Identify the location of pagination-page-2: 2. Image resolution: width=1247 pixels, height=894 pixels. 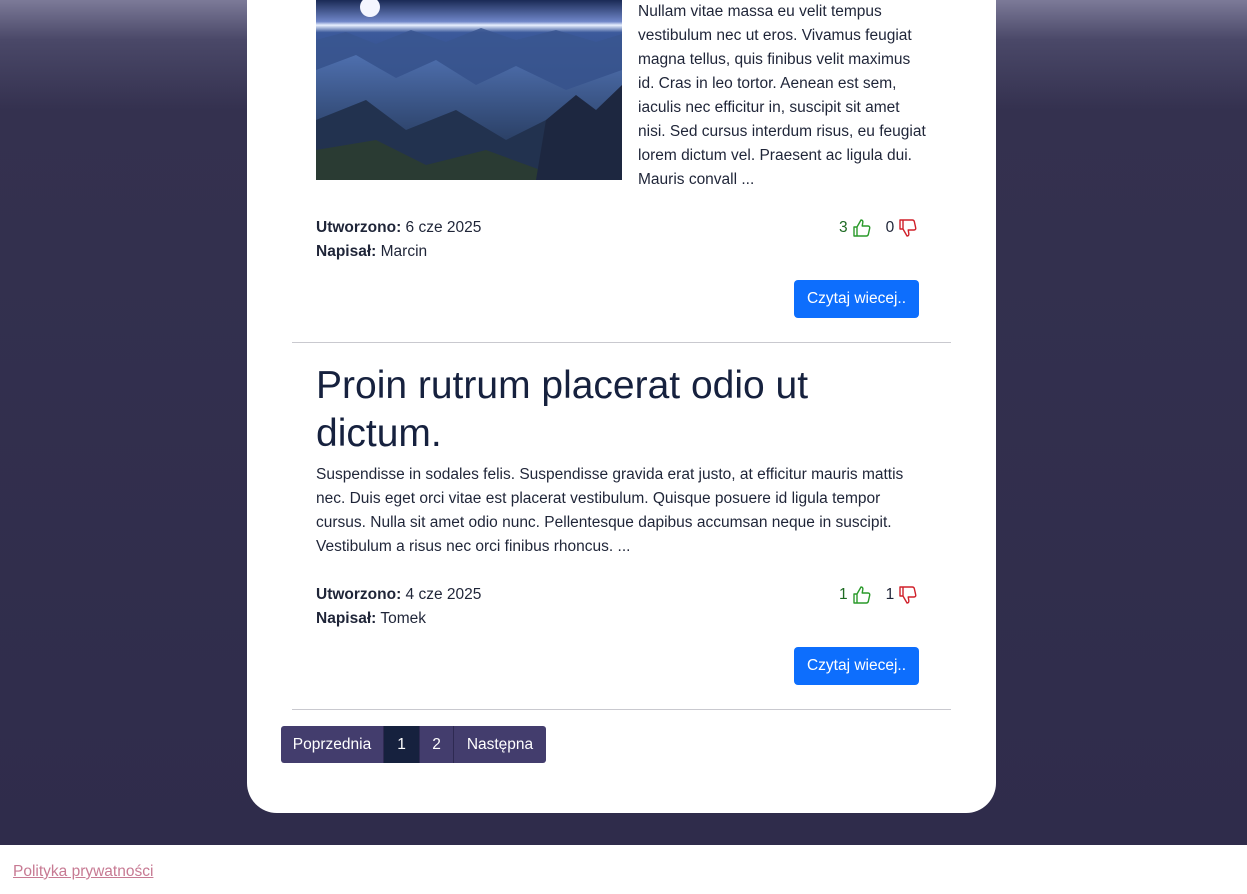
(437, 744).